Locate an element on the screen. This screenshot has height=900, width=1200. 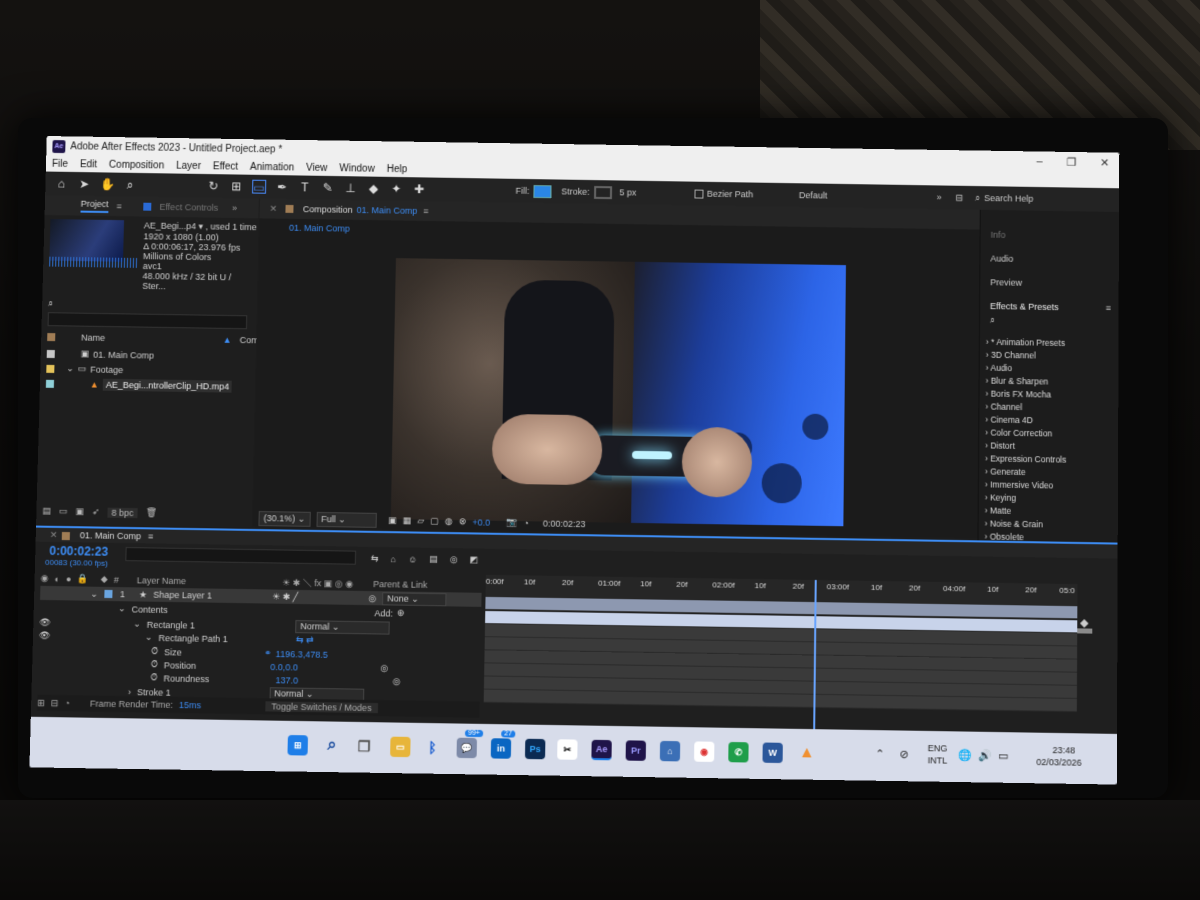
maximize-icon: ❐ is located at coordinates (1071, 161).